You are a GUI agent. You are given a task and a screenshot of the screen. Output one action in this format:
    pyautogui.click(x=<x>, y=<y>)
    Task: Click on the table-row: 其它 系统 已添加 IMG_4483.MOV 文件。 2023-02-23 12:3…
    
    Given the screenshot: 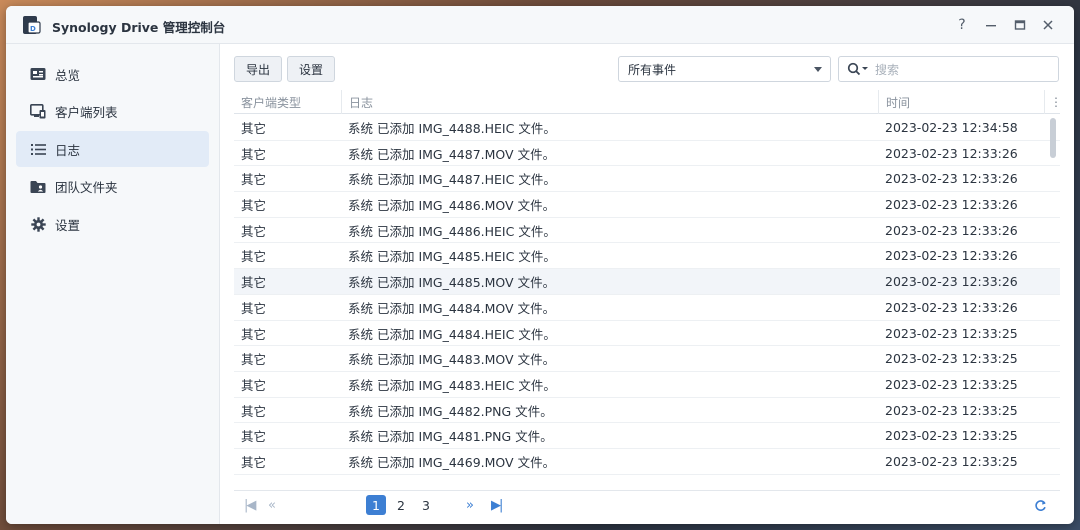 What is the action you would take?
    pyautogui.click(x=647, y=359)
    